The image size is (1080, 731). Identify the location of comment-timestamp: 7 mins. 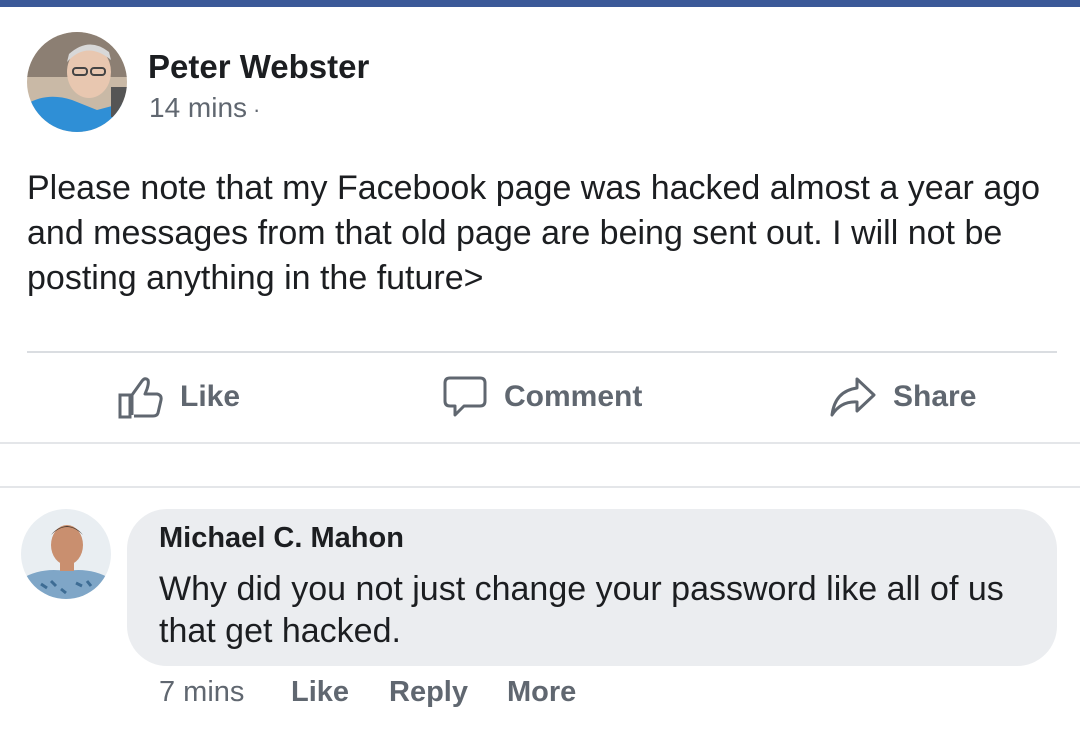
(201, 692).